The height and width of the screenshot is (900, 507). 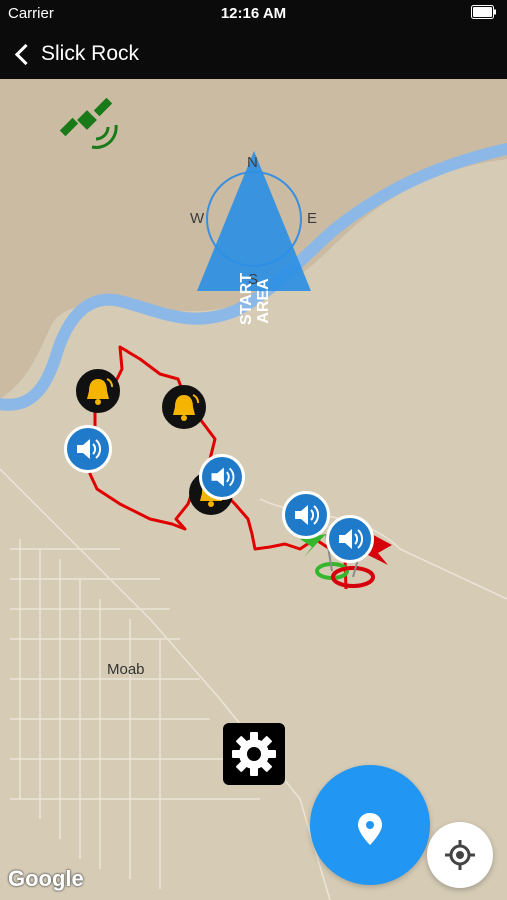 What do you see at coordinates (46, 878) in the screenshot?
I see `google-attribution: Google` at bounding box center [46, 878].